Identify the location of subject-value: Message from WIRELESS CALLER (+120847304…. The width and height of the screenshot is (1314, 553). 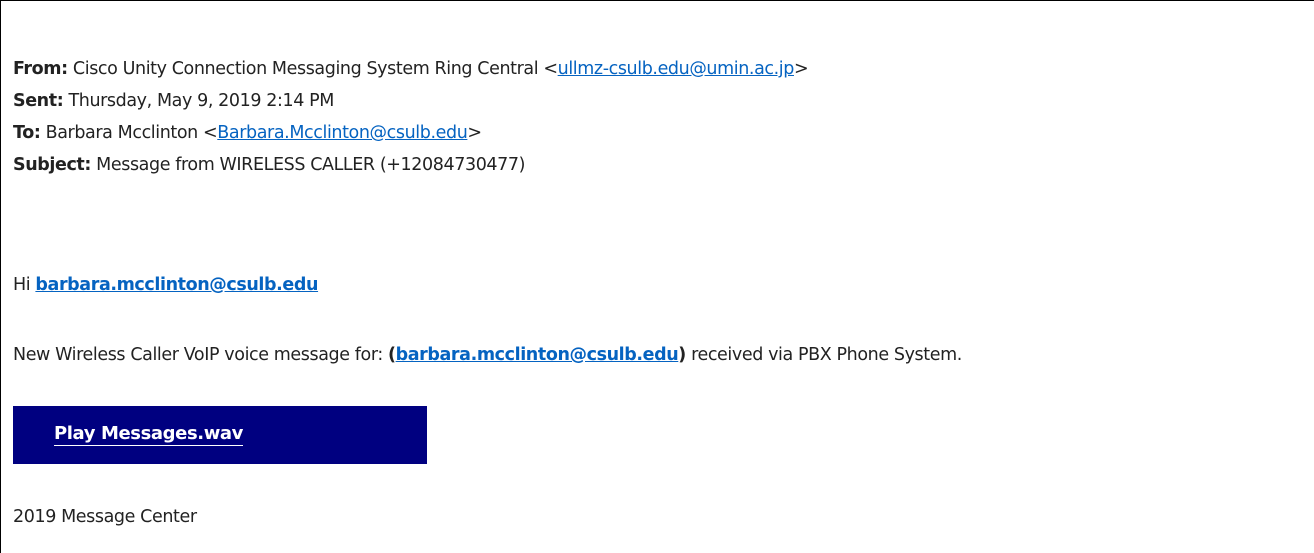
(311, 165).